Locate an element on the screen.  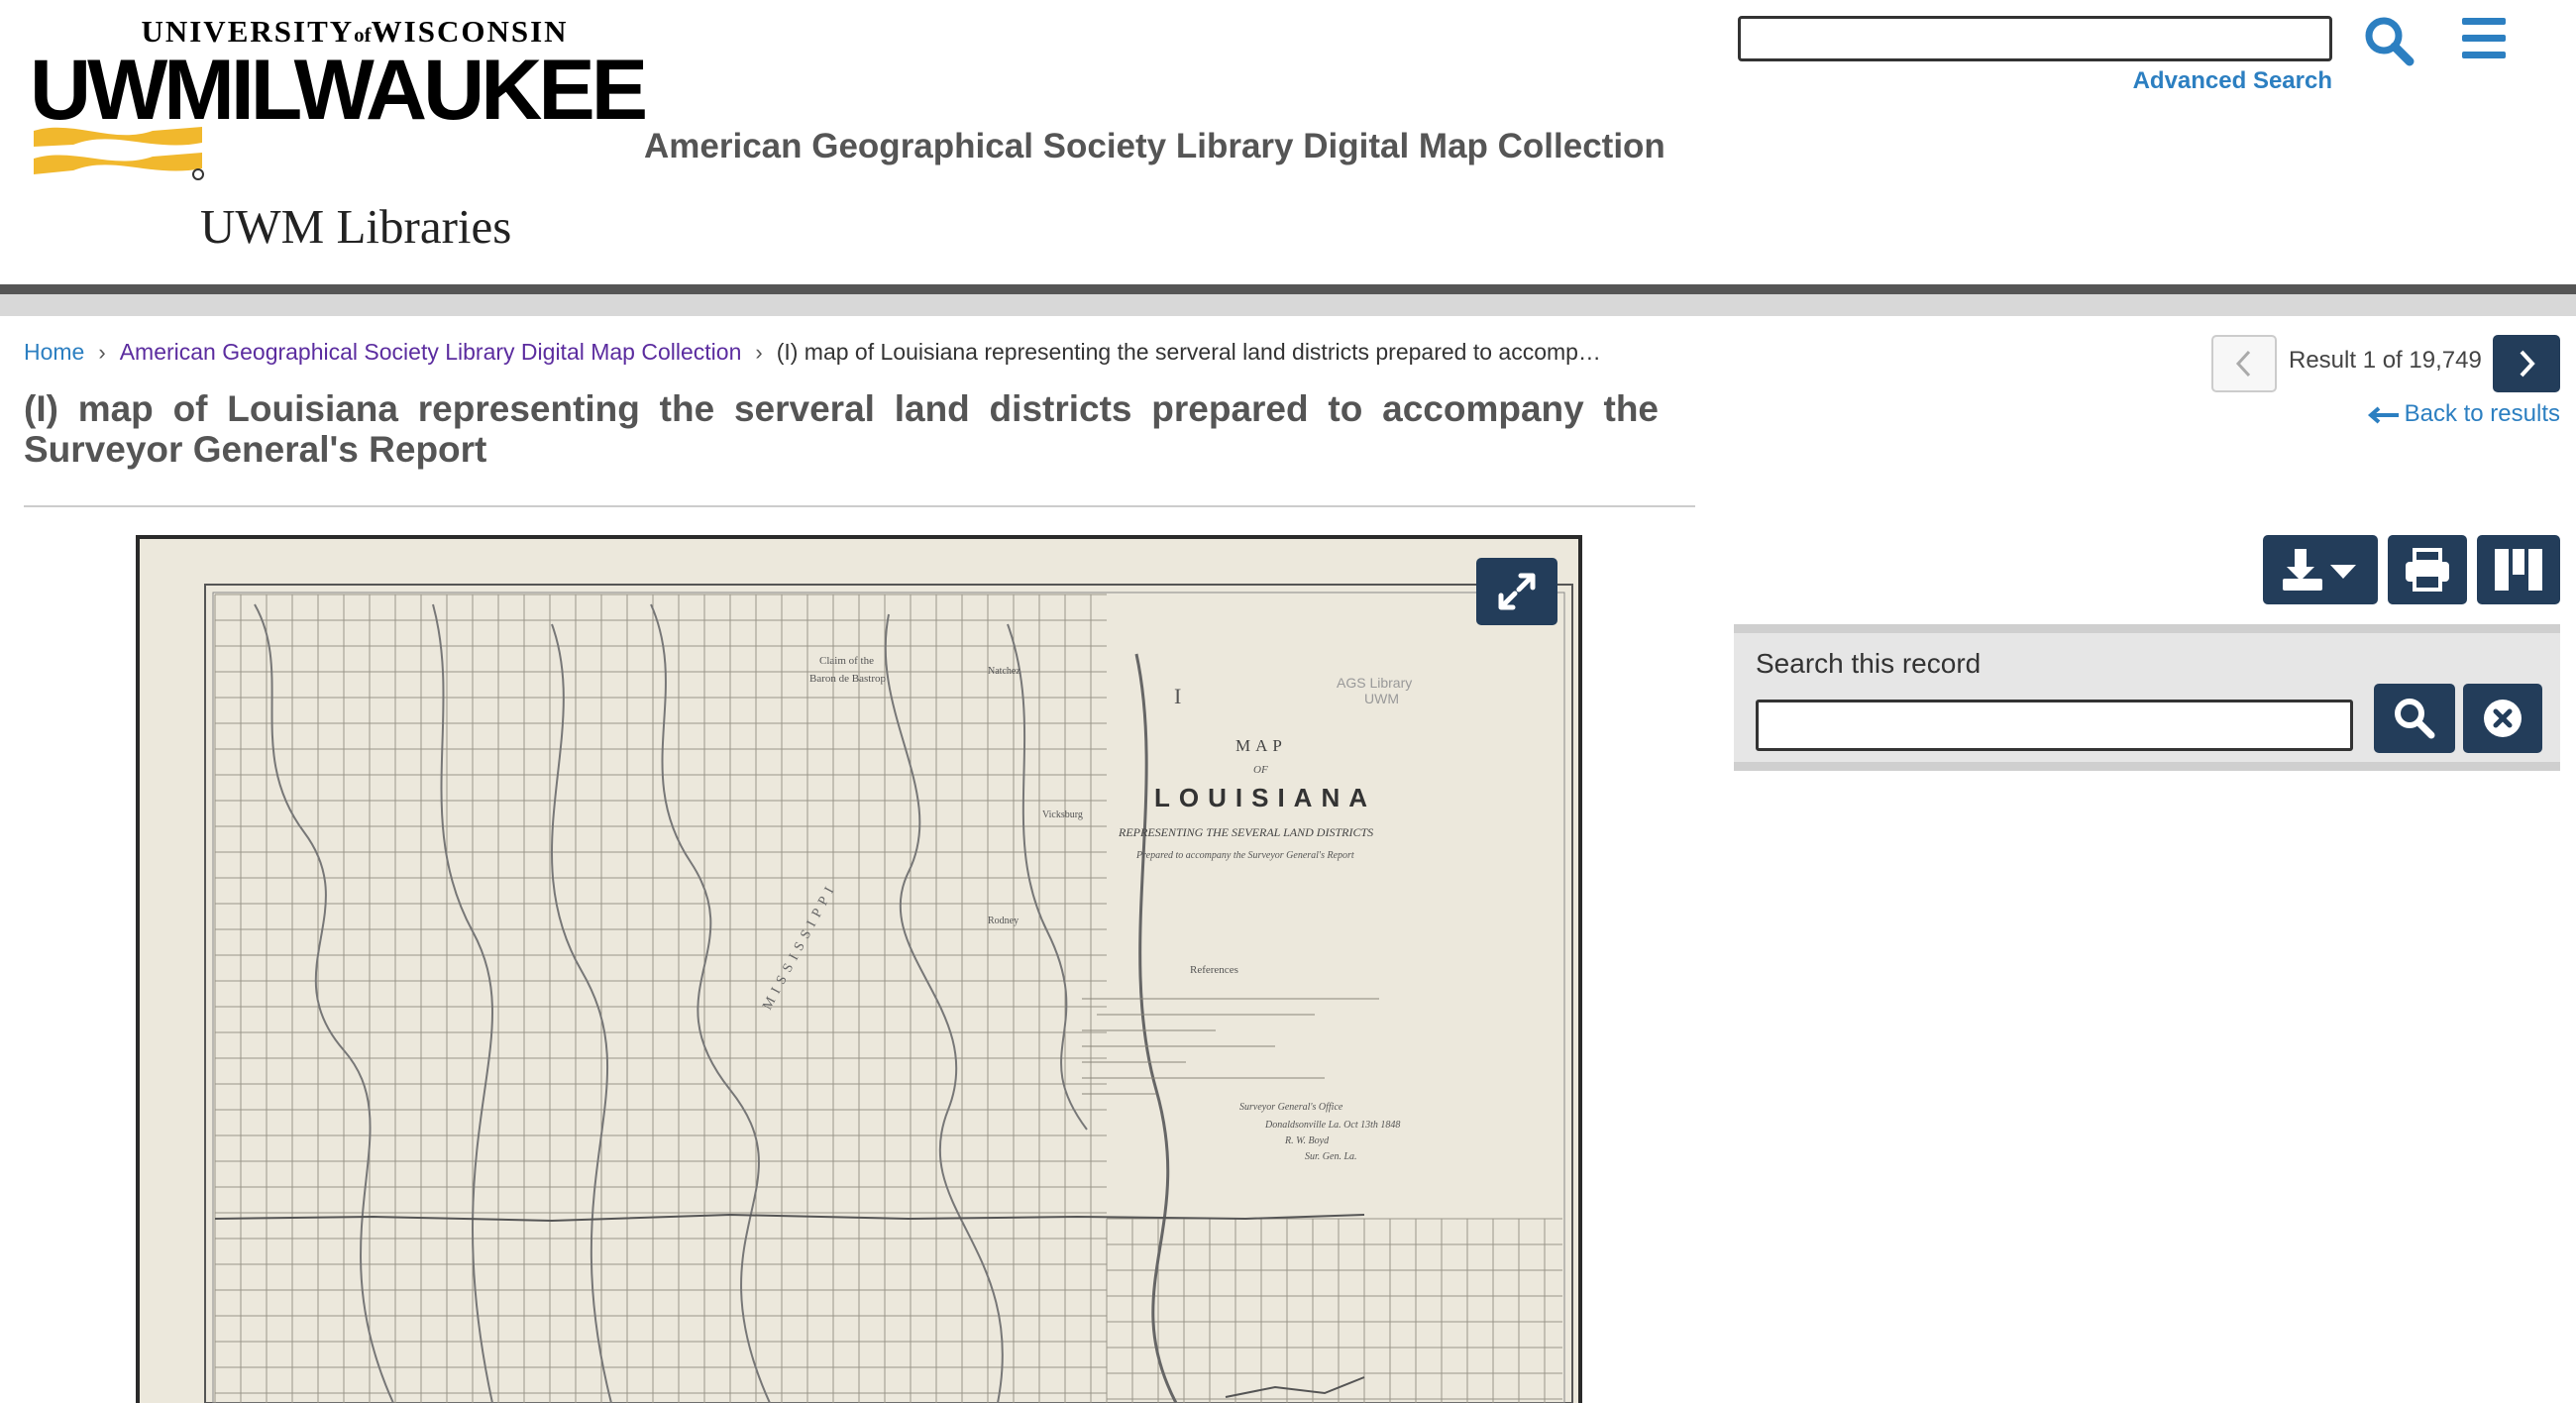
record-search-input is located at coordinates (2055, 725).